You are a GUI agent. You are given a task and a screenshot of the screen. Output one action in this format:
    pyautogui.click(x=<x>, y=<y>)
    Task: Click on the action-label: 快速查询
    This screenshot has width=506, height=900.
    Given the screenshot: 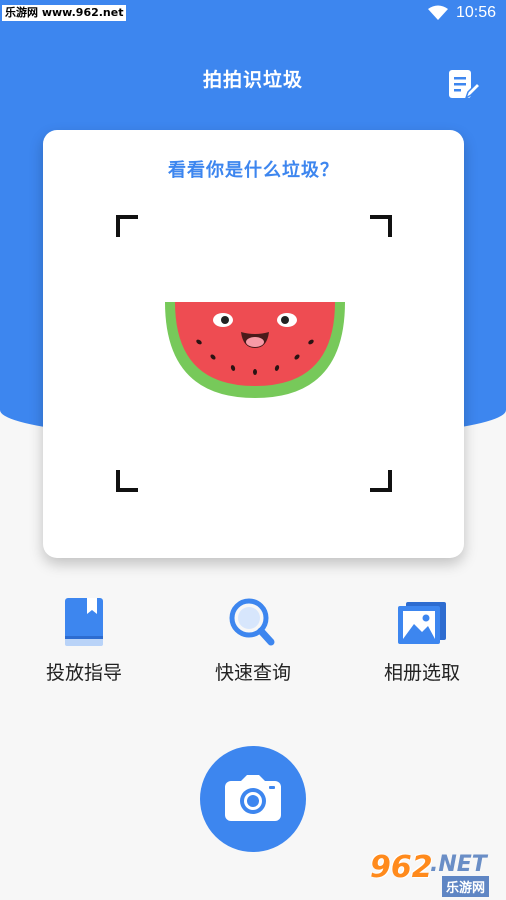 What is the action you would take?
    pyautogui.click(x=252, y=673)
    